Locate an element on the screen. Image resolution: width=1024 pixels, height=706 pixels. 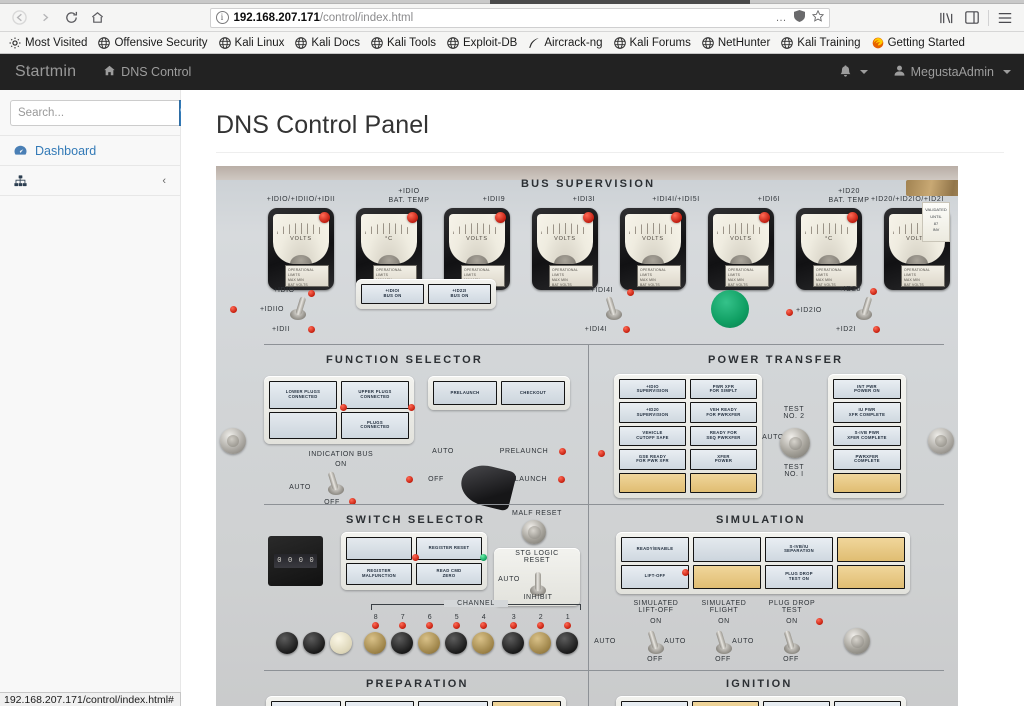
channel-button-b is located at coordinates (314, 643).